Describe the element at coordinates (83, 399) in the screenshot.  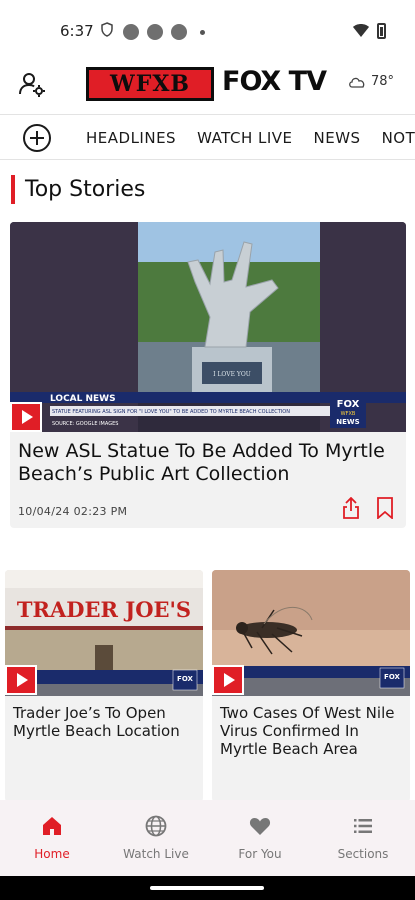
I see `hero-overlay-label: LOCAL NEWS` at that location.